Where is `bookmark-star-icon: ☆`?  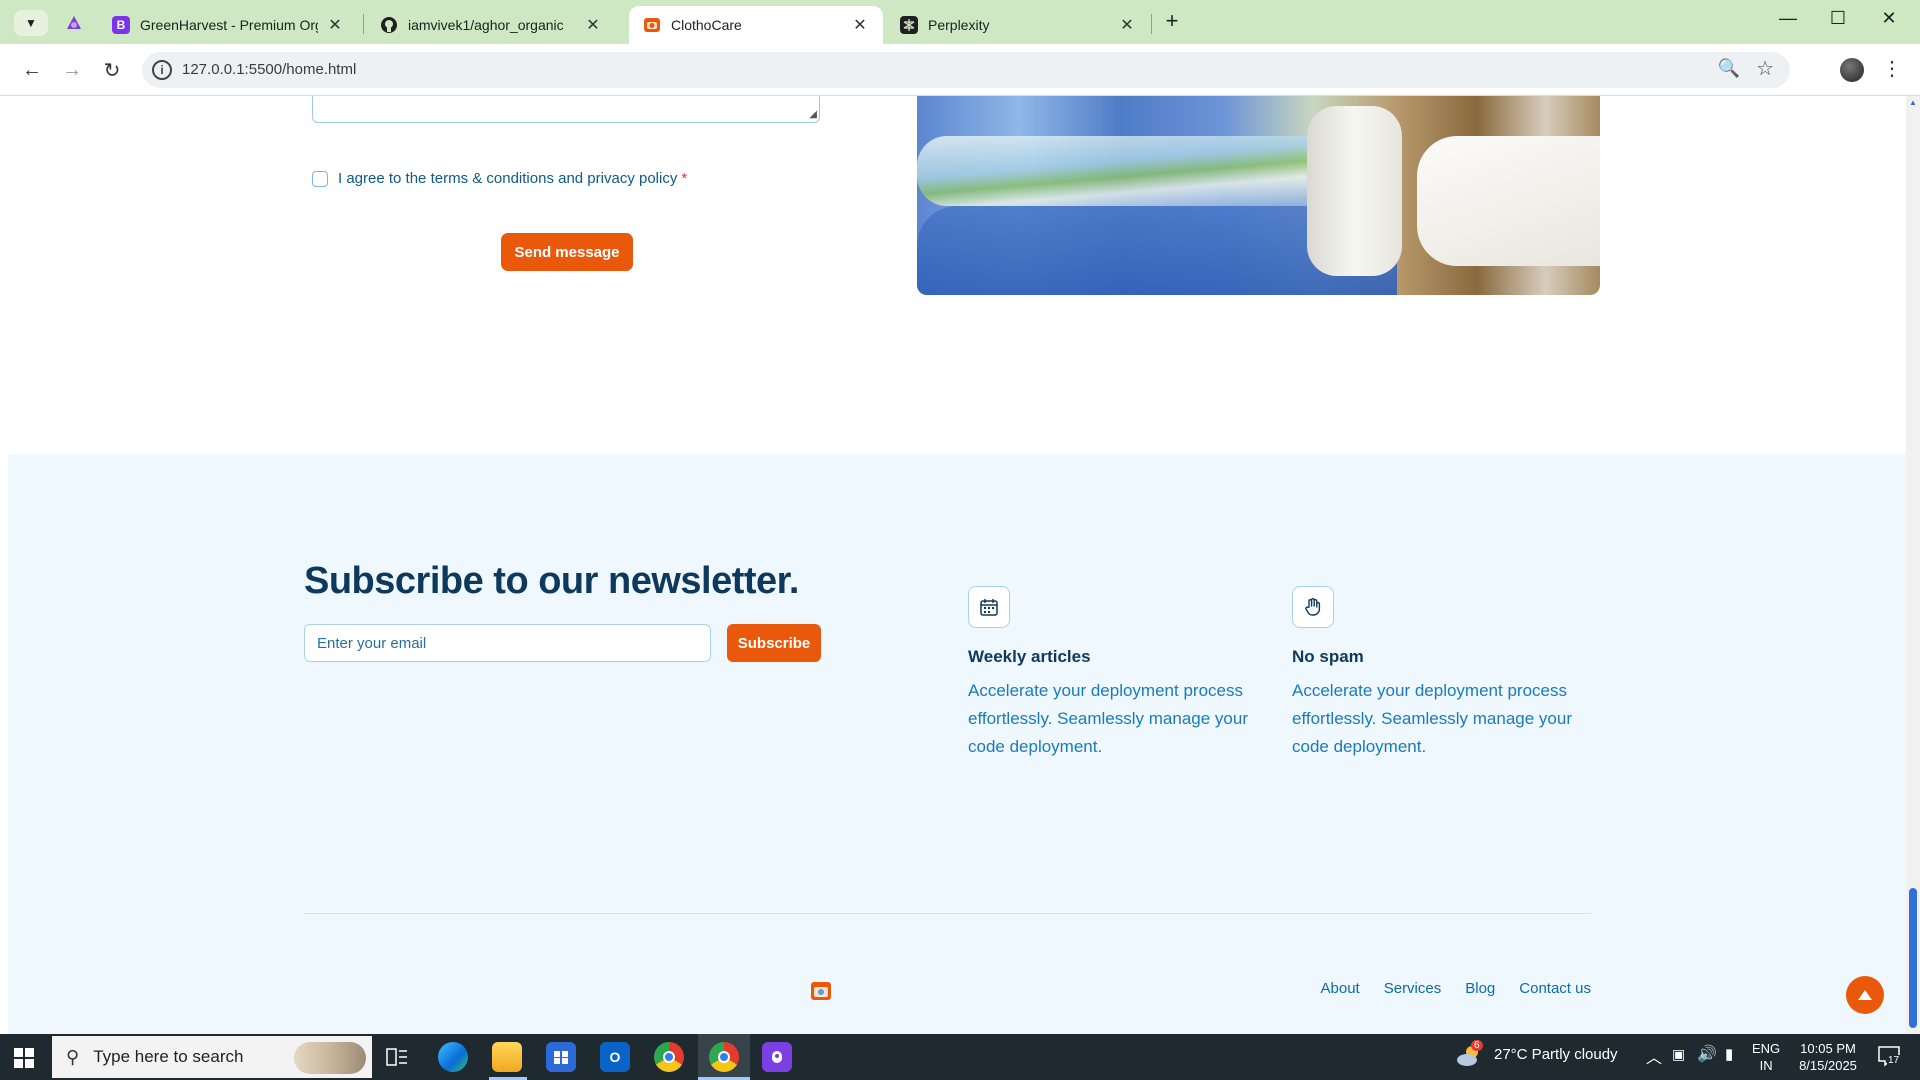
bookmark-star-icon: ☆ is located at coordinates (1765, 68).